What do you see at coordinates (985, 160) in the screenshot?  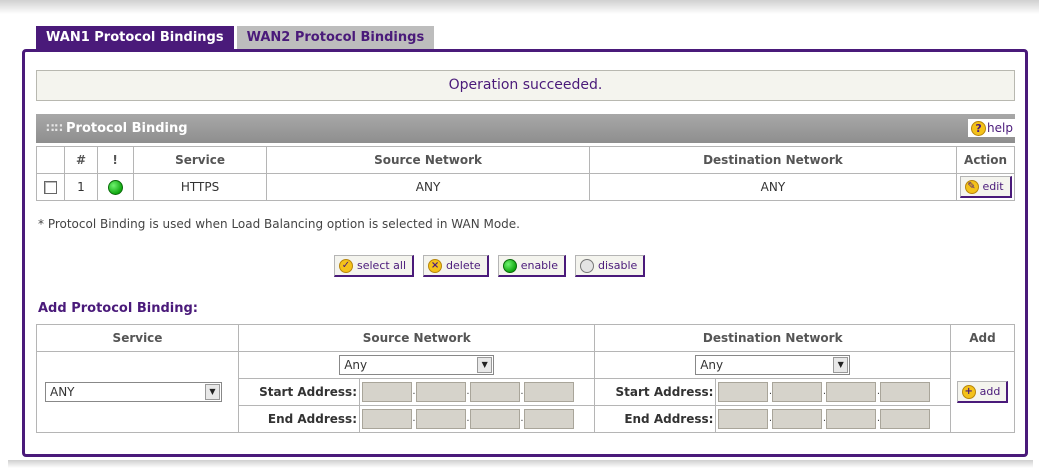 I see `col-action: Action` at bounding box center [985, 160].